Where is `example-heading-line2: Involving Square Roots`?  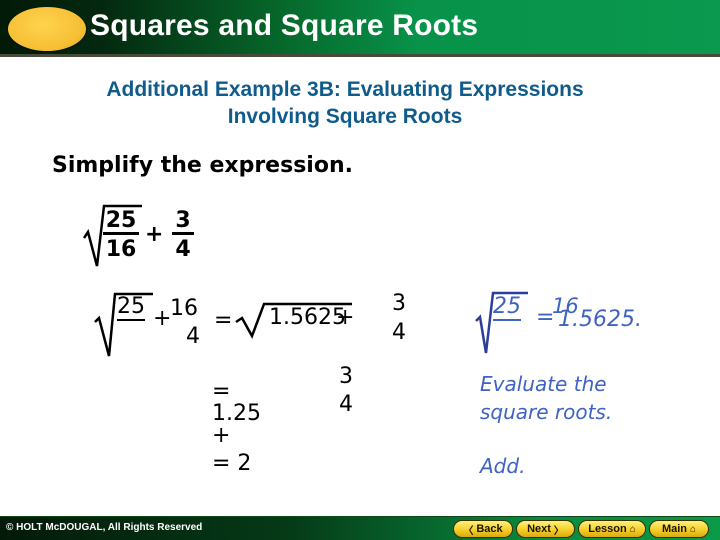
example-heading-line2: Involving Square Roots is located at coordinates (345, 116).